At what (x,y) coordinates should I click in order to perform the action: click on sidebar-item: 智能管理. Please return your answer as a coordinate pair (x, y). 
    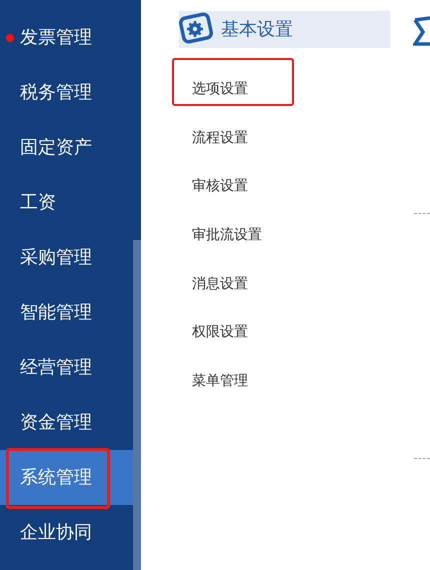
    Looking at the image, I should click on (66, 312).